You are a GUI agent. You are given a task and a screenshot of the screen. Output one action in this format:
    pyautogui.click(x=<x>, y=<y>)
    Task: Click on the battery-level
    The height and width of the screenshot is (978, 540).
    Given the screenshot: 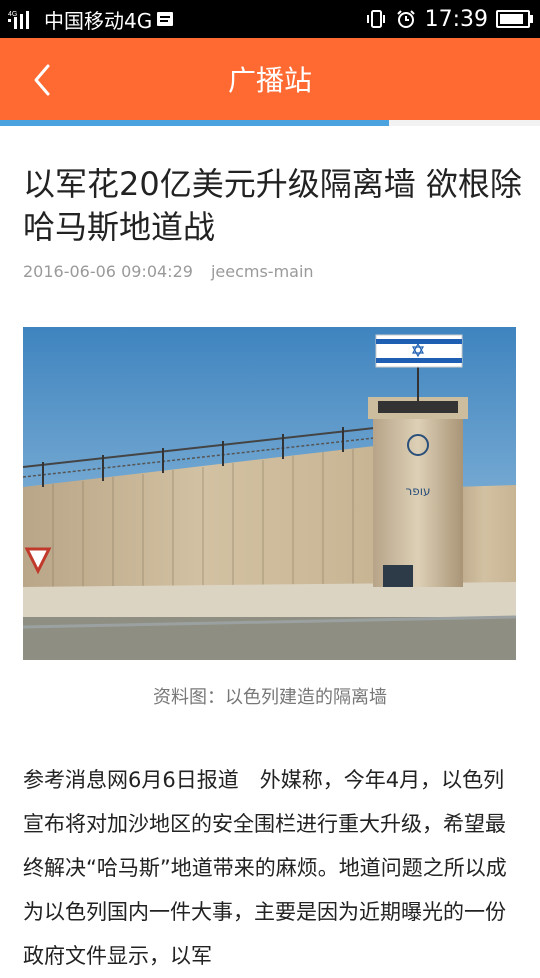 What is the action you would take?
    pyautogui.click(x=511, y=19)
    